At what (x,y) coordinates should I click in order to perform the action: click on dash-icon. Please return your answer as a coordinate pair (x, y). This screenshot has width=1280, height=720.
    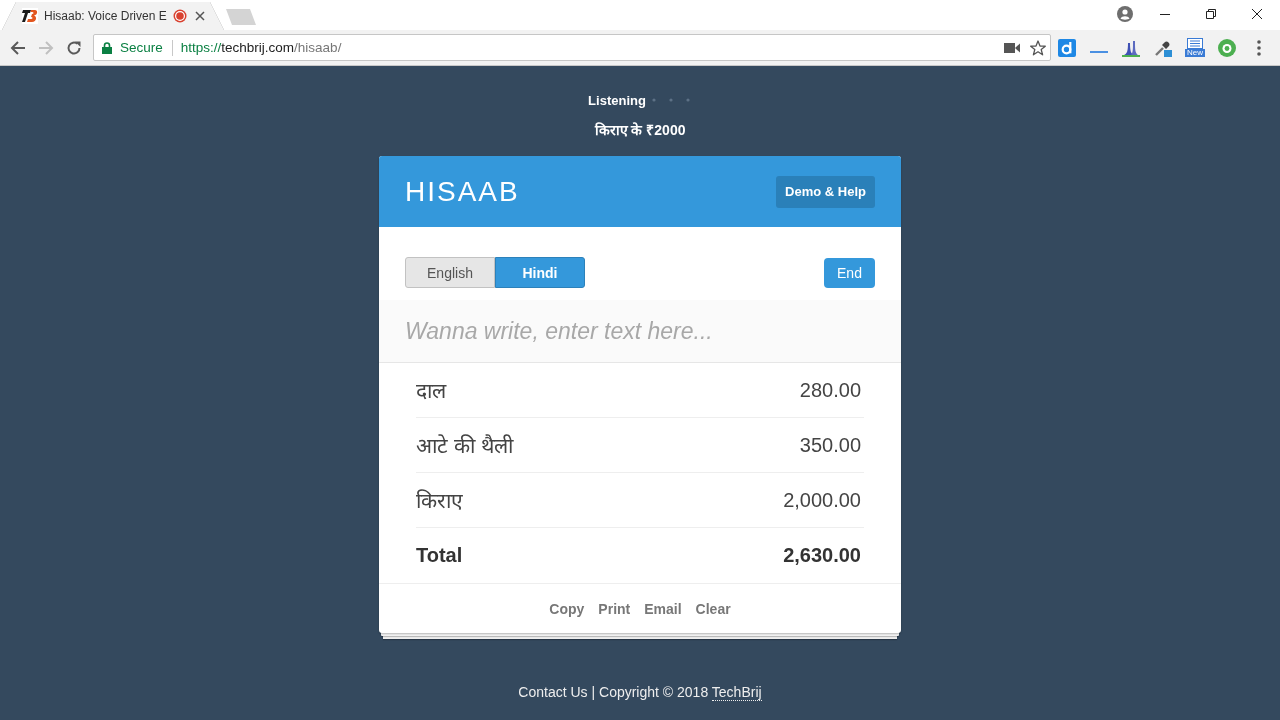
    Looking at the image, I should click on (1099, 51).